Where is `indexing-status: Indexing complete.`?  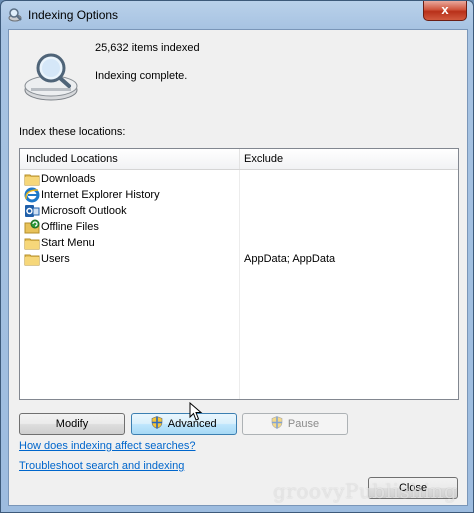 indexing-status: Indexing complete. is located at coordinates (141, 76).